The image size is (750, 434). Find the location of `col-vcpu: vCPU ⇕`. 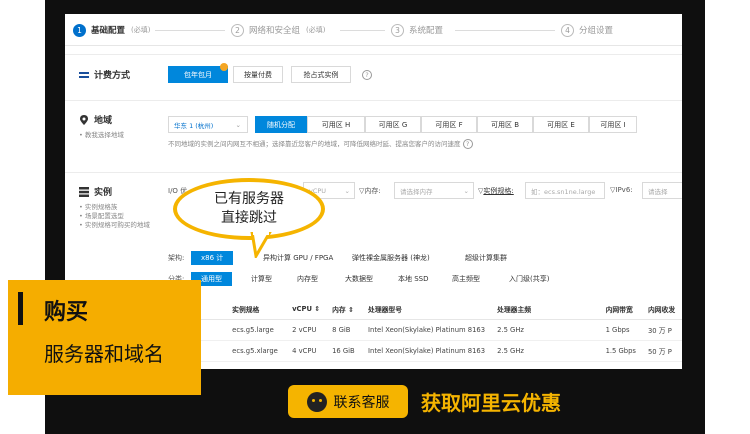

col-vcpu: vCPU ⇕ is located at coordinates (306, 309).